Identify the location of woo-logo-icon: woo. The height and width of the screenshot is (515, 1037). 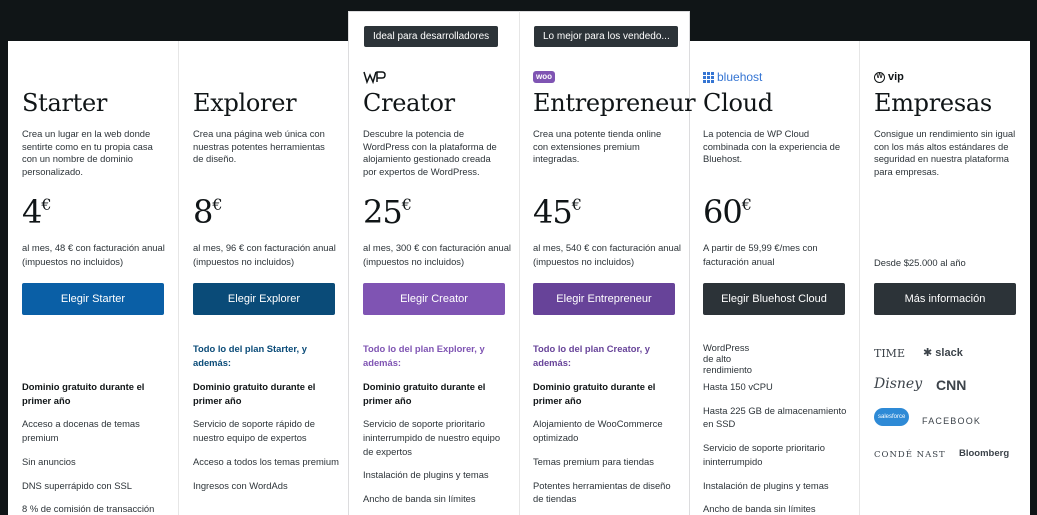
(544, 77).